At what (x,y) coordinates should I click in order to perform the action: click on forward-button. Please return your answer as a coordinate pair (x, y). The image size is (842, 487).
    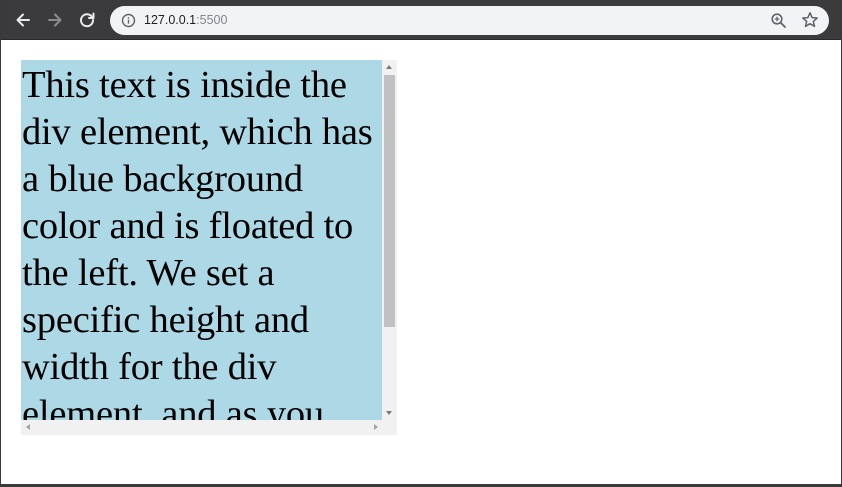
    Looking at the image, I should click on (55, 20).